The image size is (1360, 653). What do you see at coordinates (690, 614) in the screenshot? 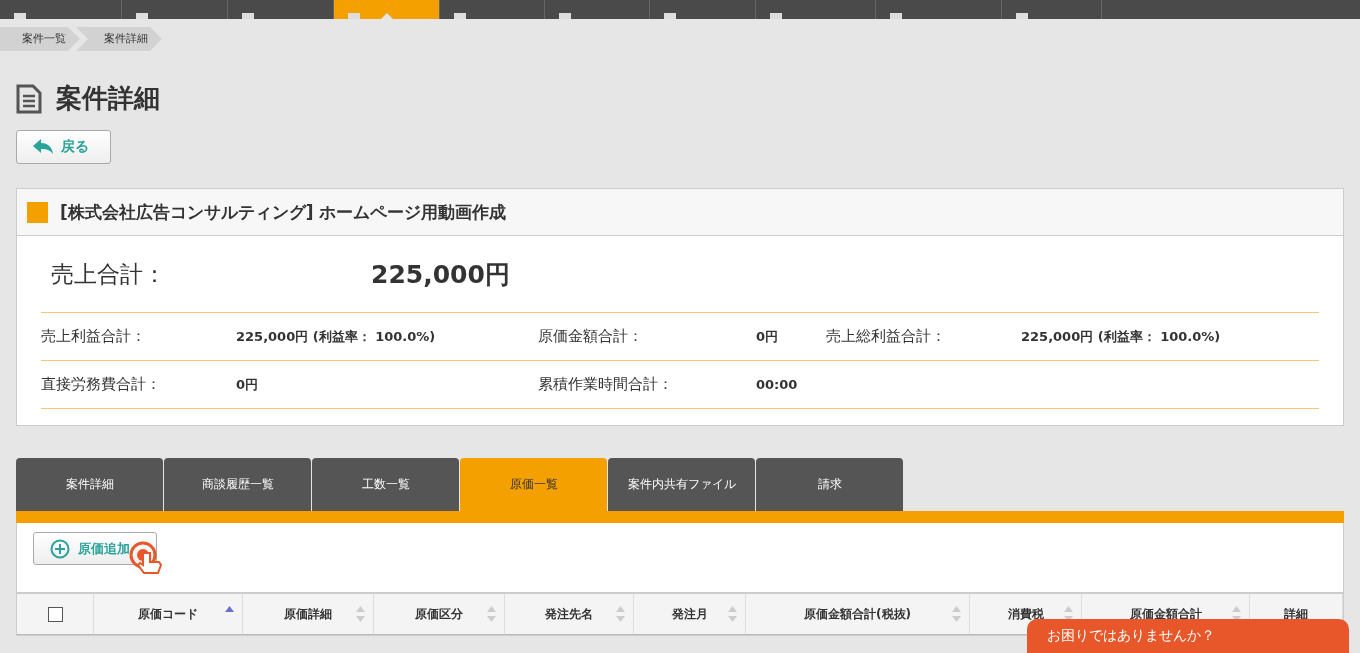
I see `column-header: 発注月` at bounding box center [690, 614].